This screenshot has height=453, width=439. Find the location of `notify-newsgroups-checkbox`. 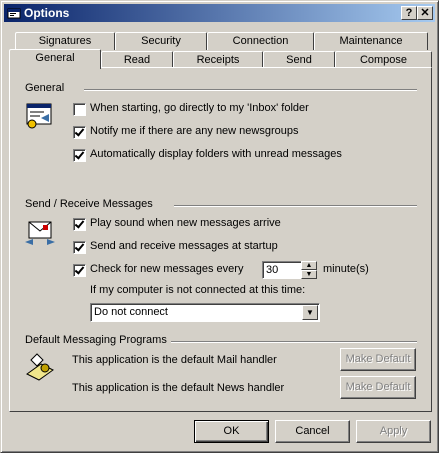

notify-newsgroups-checkbox is located at coordinates (79, 132).